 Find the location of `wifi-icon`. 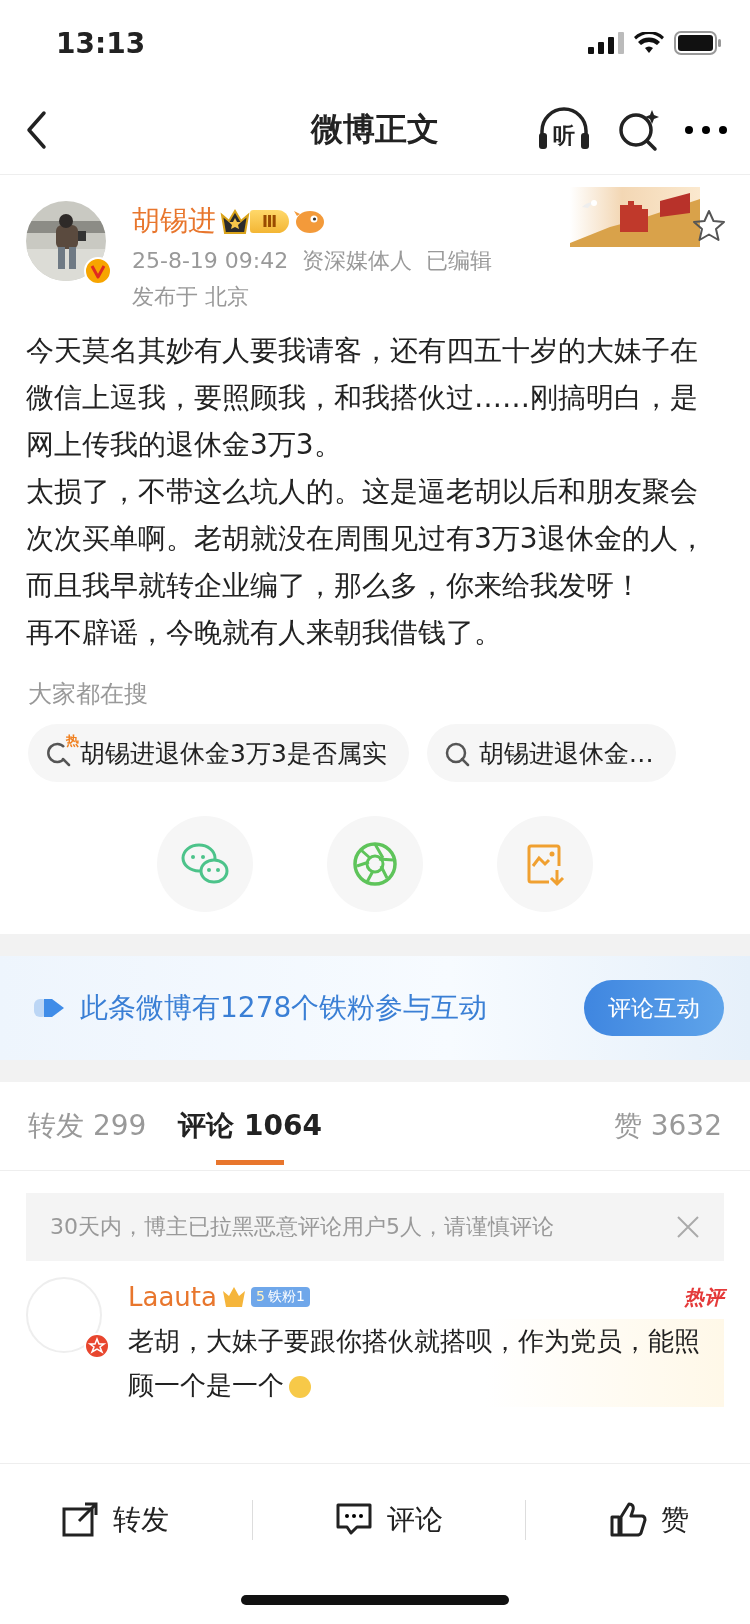

wifi-icon is located at coordinates (649, 43).